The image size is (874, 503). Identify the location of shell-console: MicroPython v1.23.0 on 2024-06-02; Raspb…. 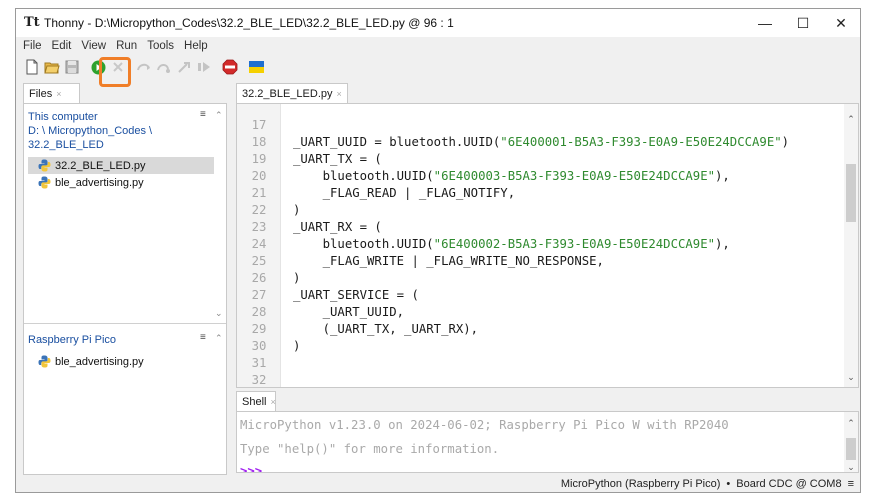
(547, 442).